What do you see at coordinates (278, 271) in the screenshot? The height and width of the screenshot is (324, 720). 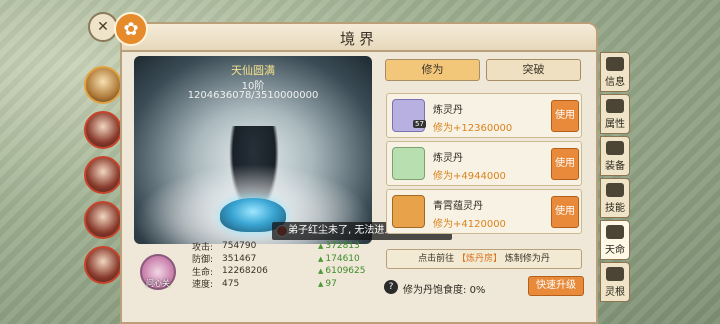 I see `stat-row: 生命: 12268206 6109625` at bounding box center [278, 271].